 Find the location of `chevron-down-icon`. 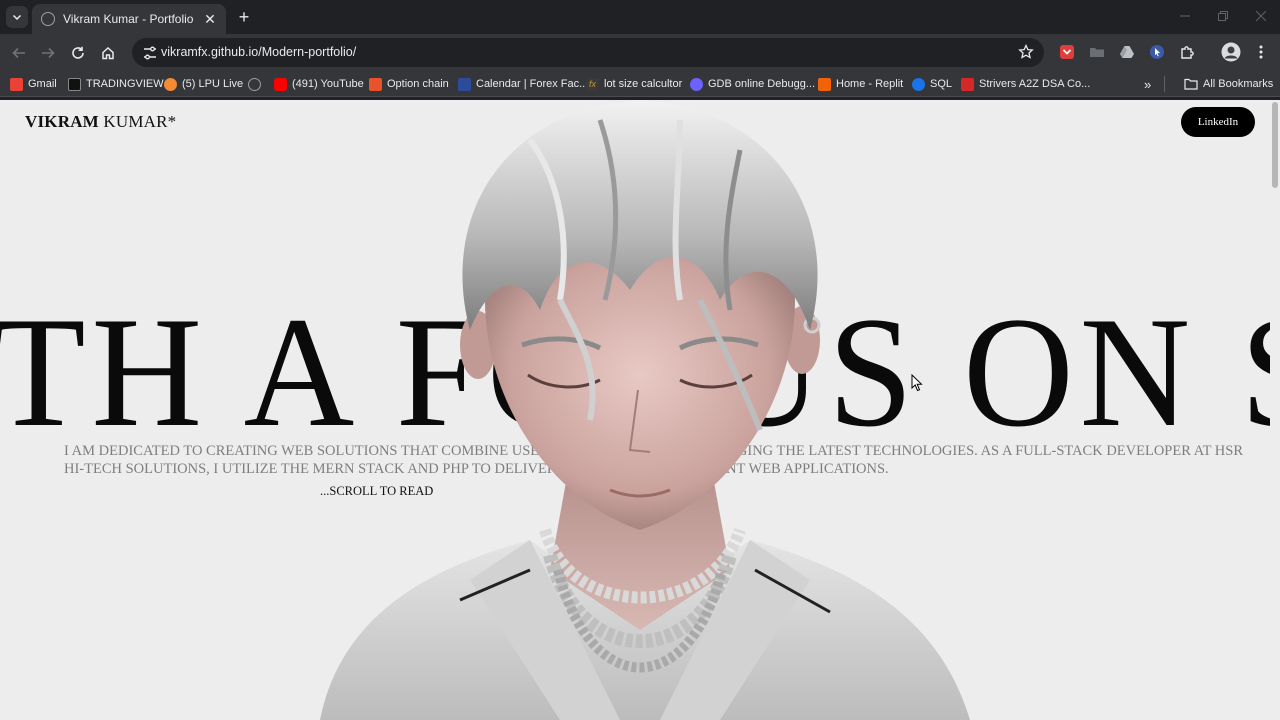

chevron-down-icon is located at coordinates (17, 17).